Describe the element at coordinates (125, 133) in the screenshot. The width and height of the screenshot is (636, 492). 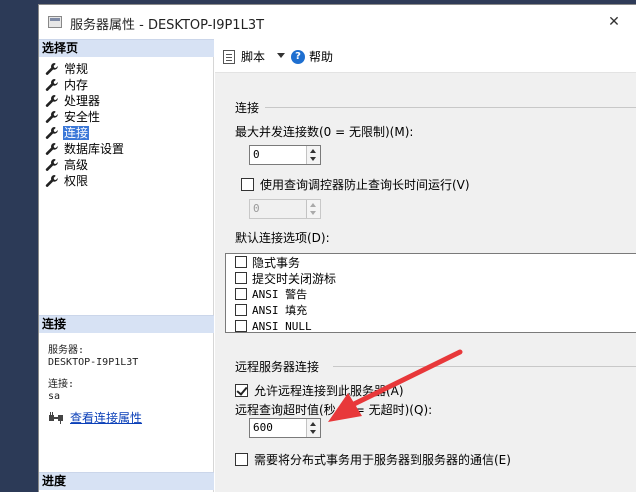
I see `nav-item-connections: 连接` at that location.